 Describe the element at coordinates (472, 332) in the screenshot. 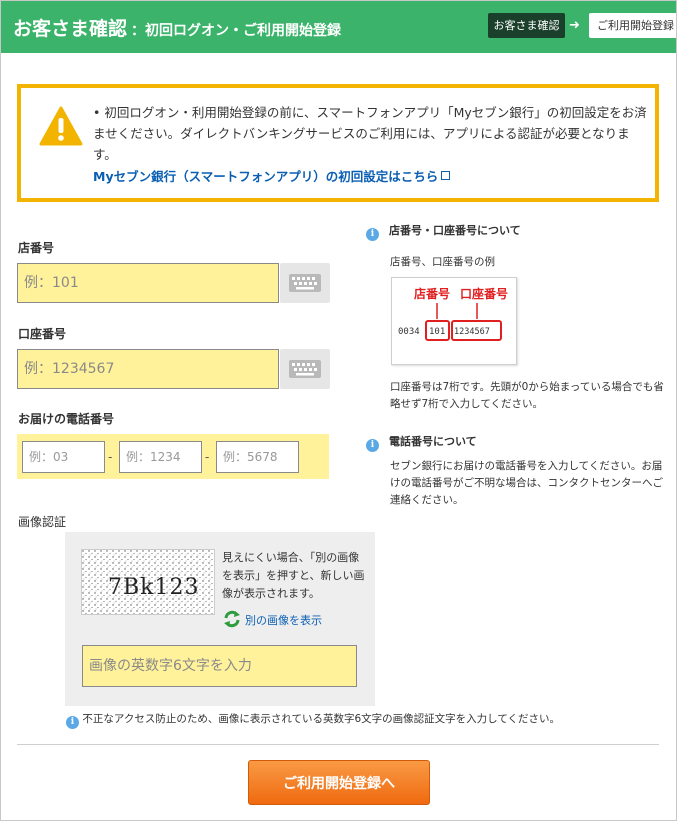

I see `example-account: 1234567` at that location.